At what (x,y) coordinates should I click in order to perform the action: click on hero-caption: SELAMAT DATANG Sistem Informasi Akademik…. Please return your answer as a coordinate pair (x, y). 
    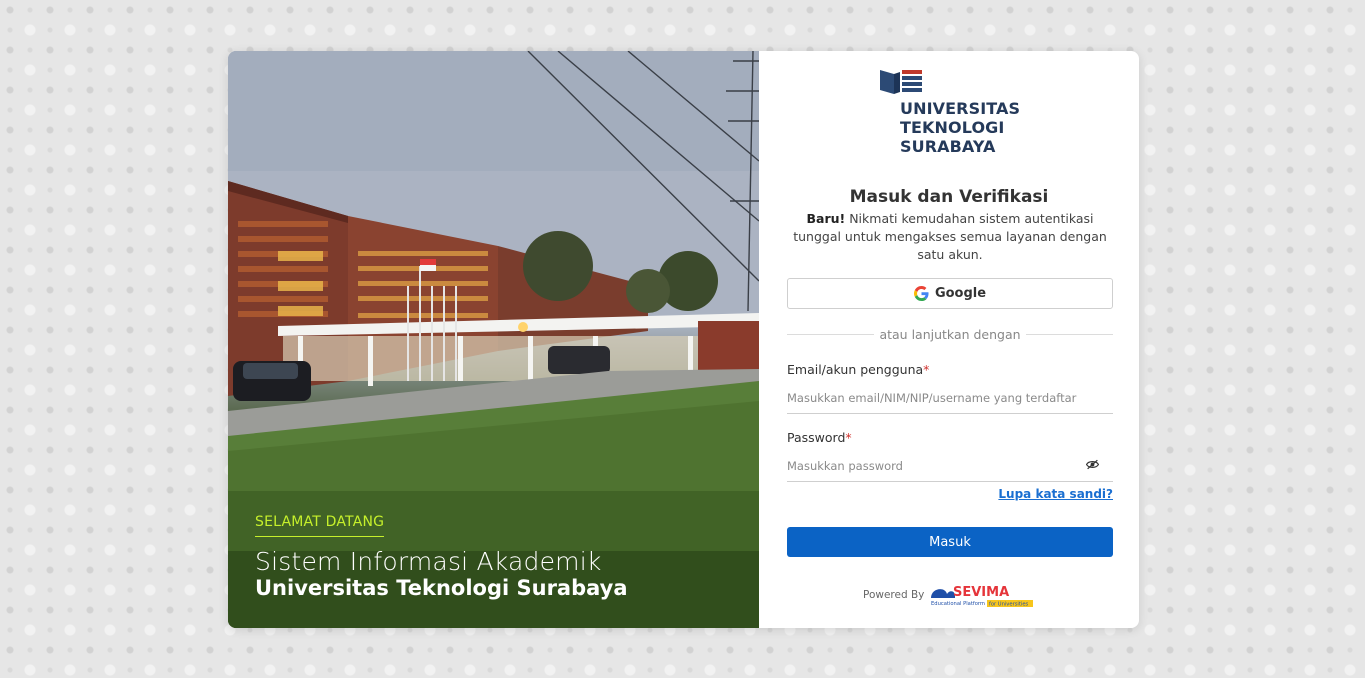
    Looking at the image, I should click on (441, 555).